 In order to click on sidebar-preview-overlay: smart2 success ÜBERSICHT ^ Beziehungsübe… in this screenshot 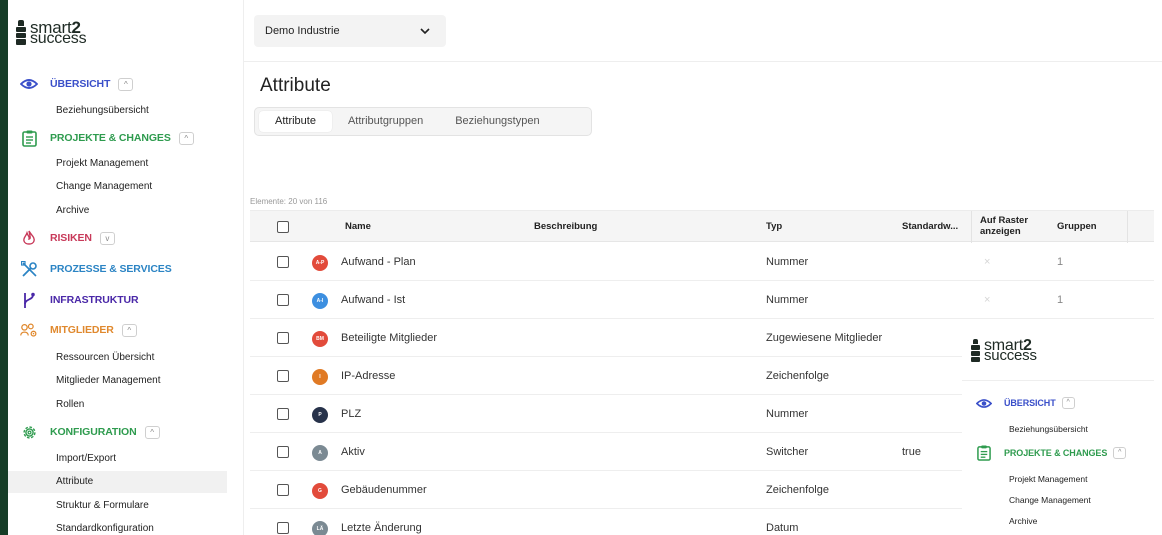, I will do `click(1058, 430)`.